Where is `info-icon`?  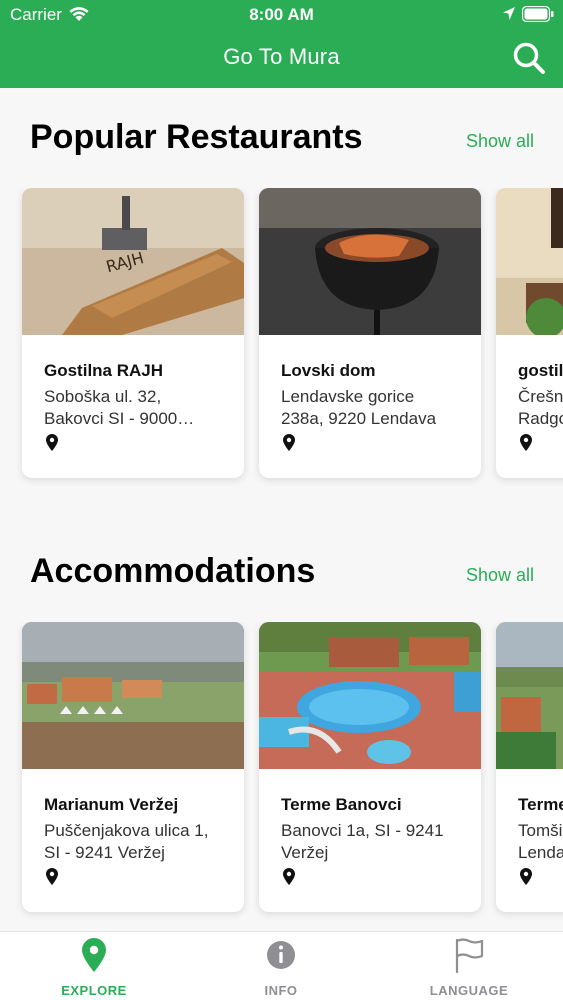
info-icon is located at coordinates (281, 955).